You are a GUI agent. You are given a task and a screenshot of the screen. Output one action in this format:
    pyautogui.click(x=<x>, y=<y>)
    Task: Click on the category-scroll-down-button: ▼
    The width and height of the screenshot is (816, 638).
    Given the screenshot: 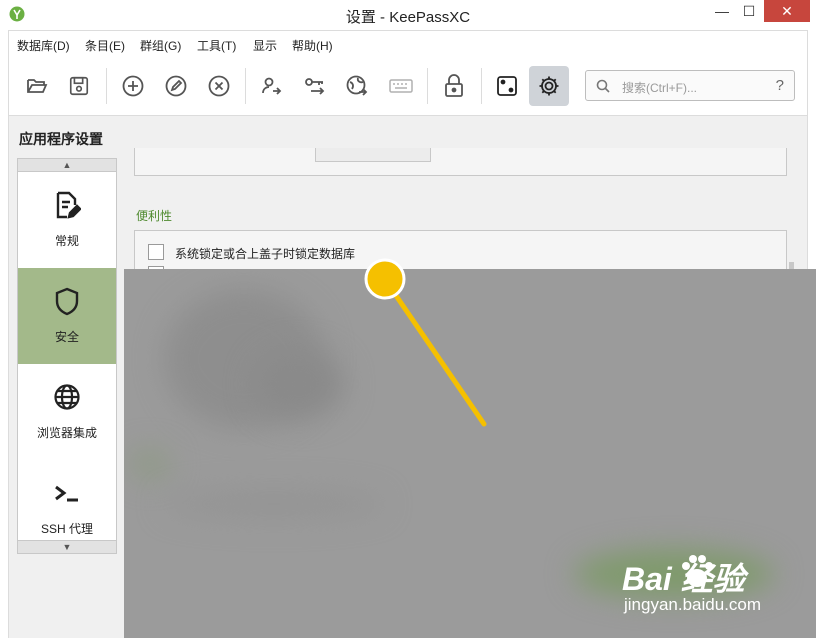 What is the action you would take?
    pyautogui.click(x=67, y=547)
    